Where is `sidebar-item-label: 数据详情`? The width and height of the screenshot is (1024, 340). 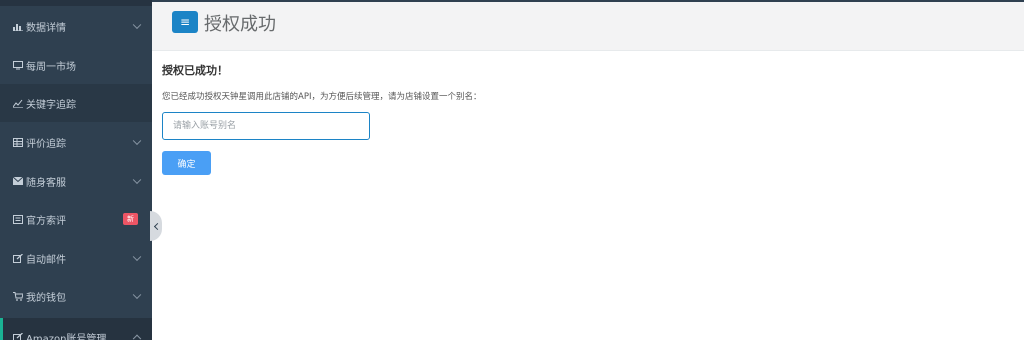 sidebar-item-label: 数据详情 is located at coordinates (46, 28).